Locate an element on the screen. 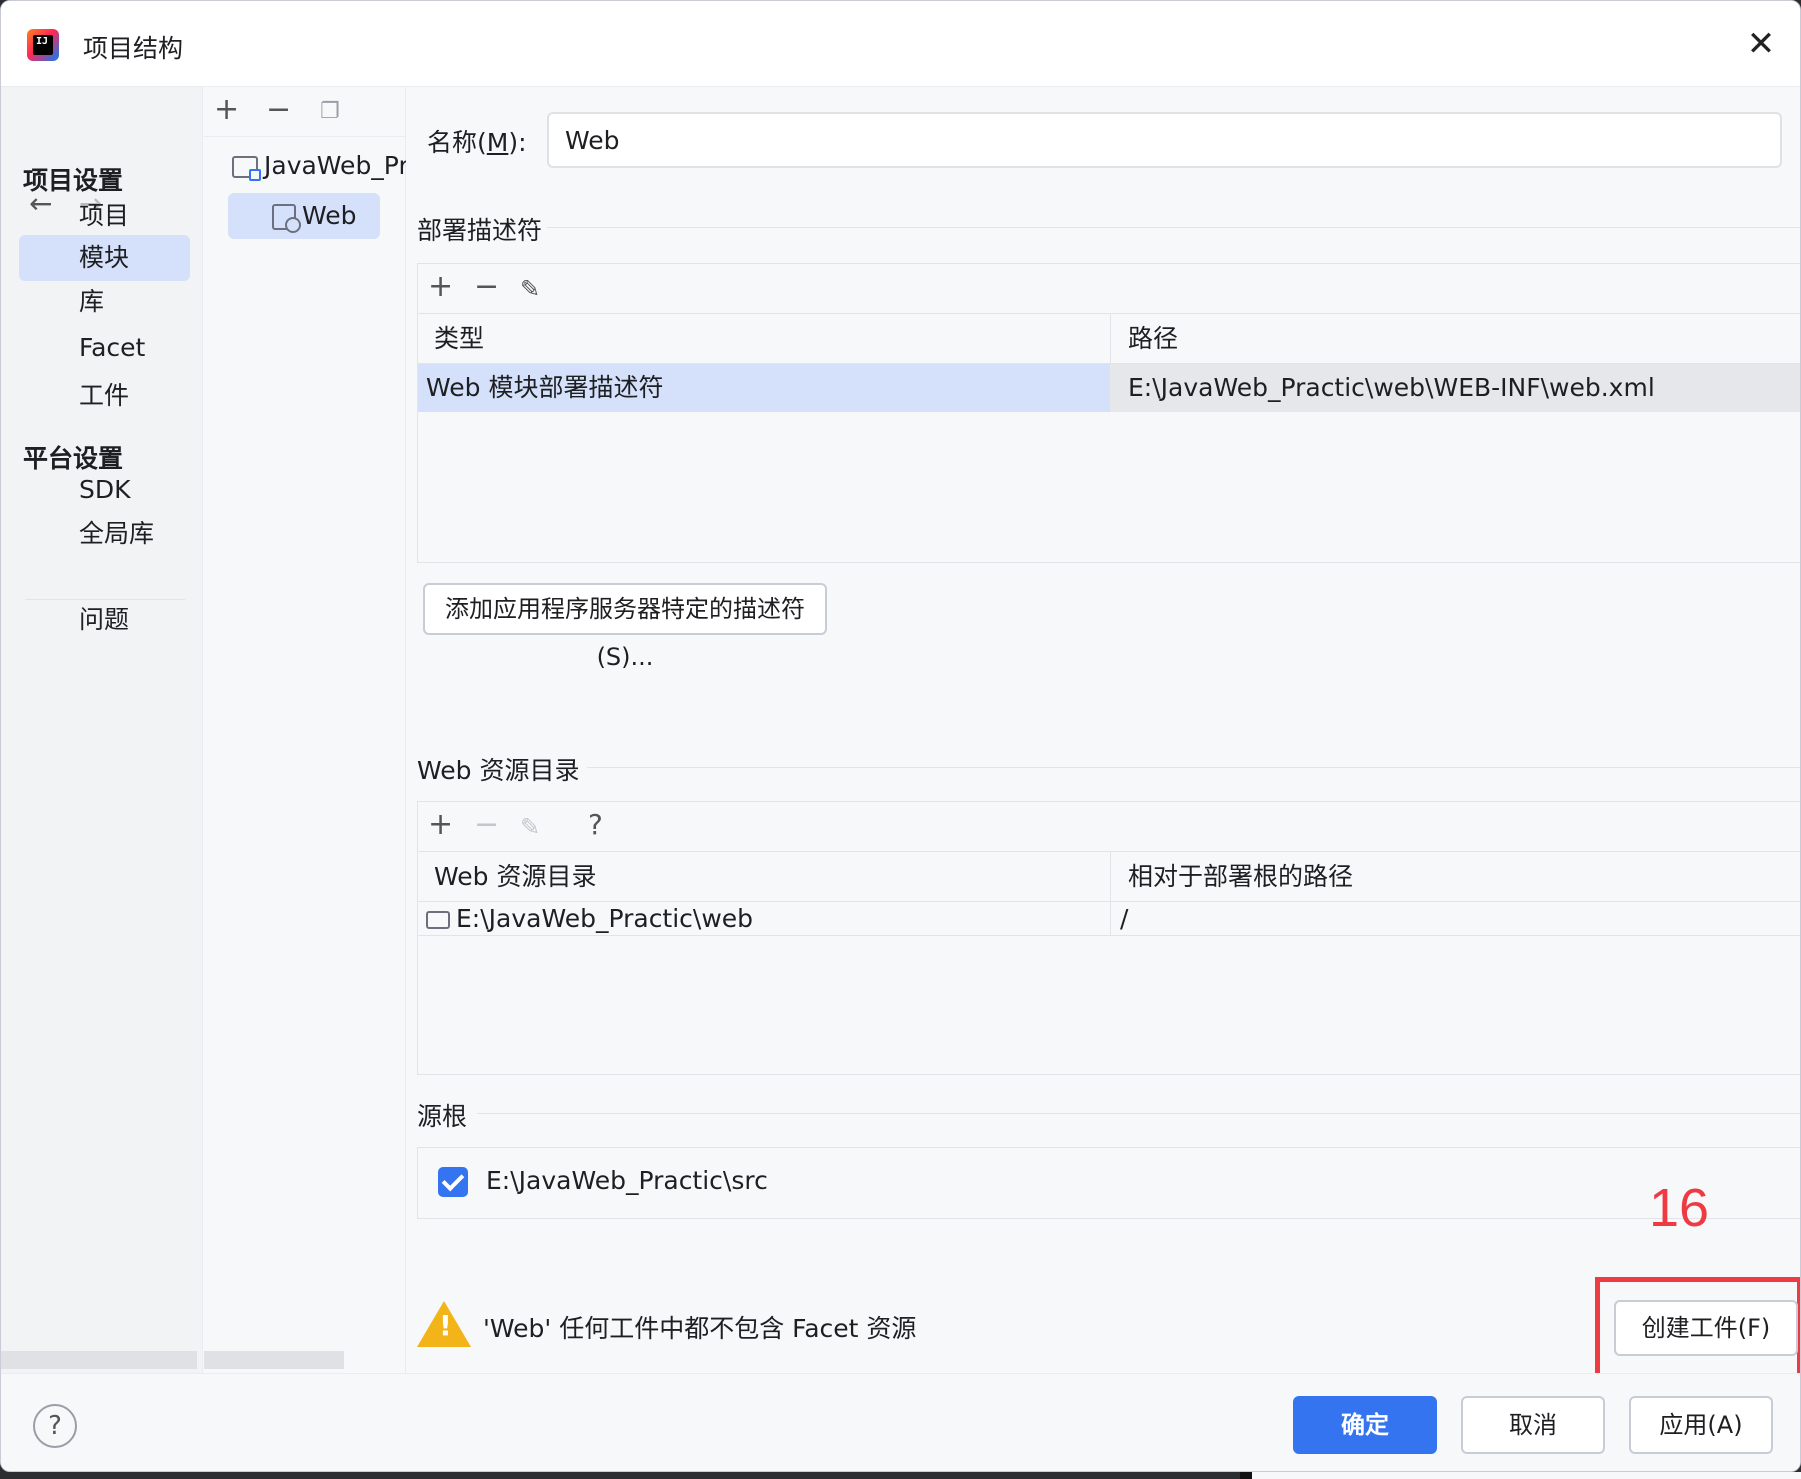 The width and height of the screenshot is (1801, 1479). apply-button: 应用(A) is located at coordinates (1701, 1425).